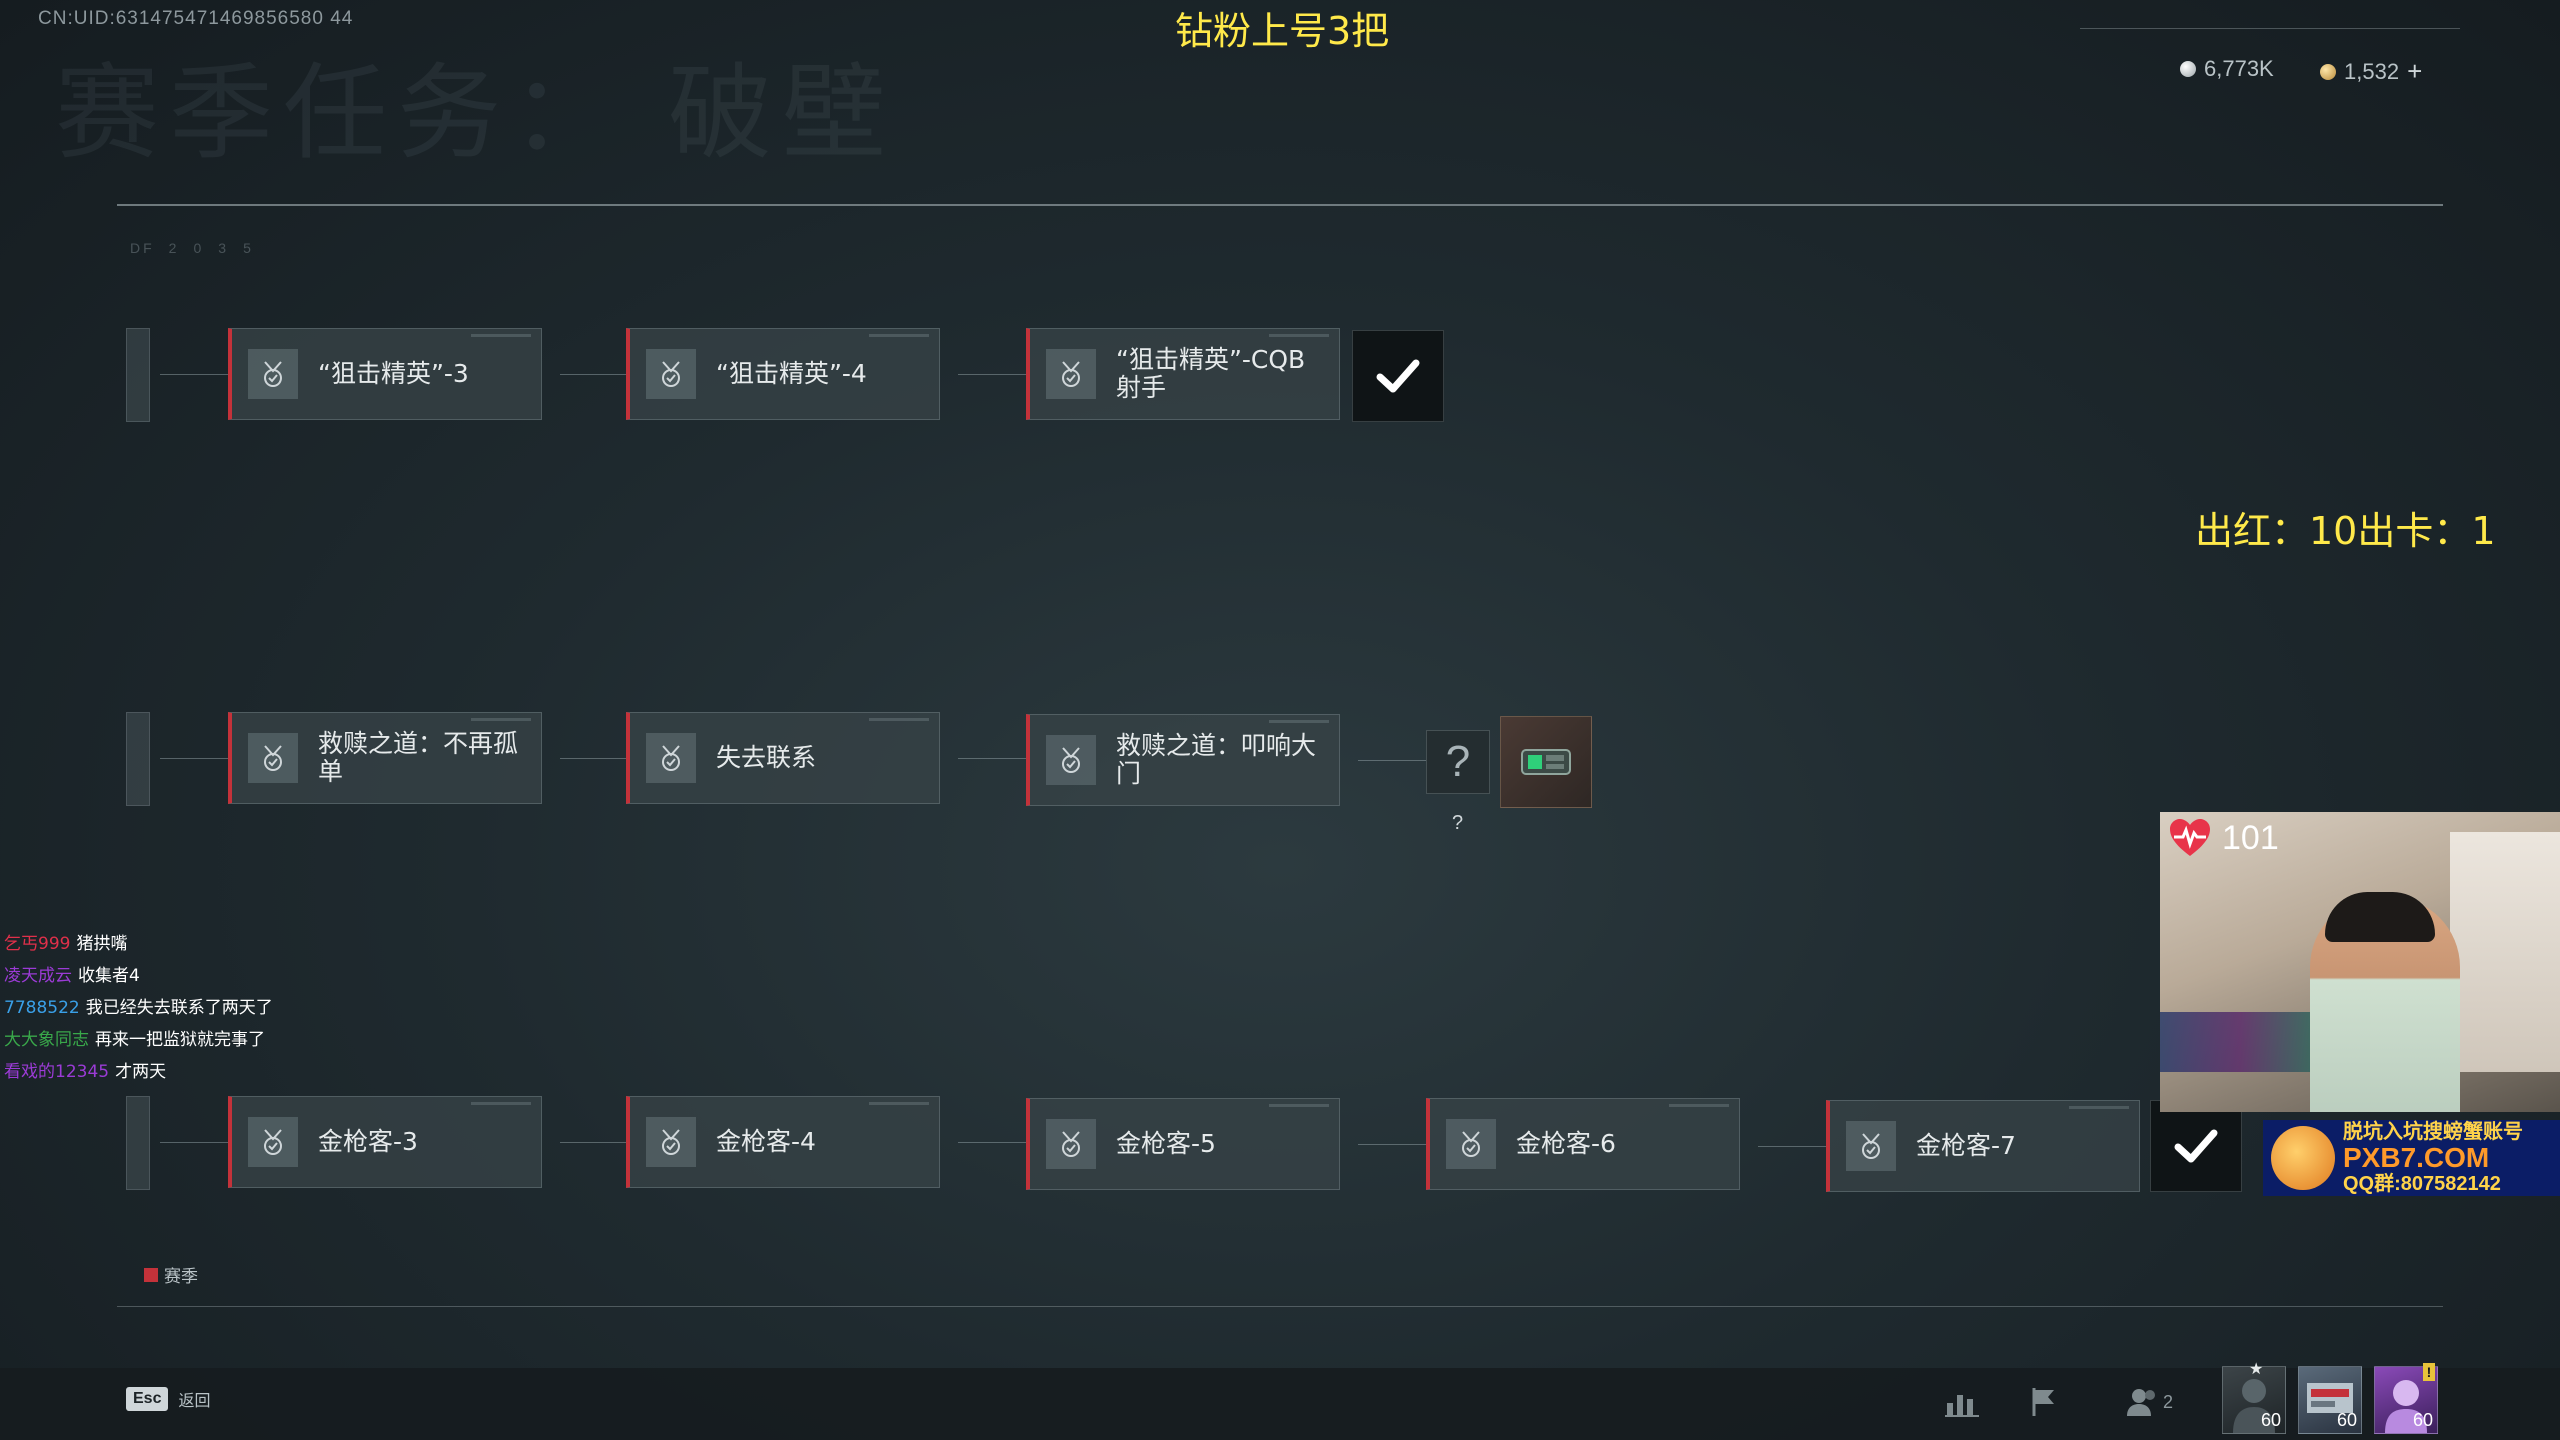 This screenshot has width=2560, height=1440. I want to click on task-card: “狙击精英”-3, so click(385, 374).